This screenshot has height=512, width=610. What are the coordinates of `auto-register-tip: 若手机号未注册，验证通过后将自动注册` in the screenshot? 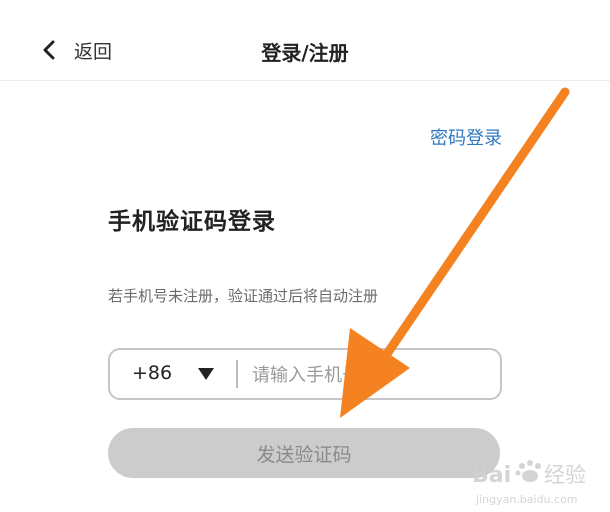 It's located at (243, 296).